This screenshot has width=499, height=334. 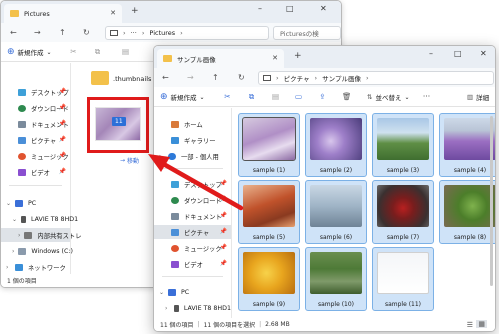 What do you see at coordinates (336, 212) in the screenshot?
I see `file-item: sample (6)` at bounding box center [336, 212].